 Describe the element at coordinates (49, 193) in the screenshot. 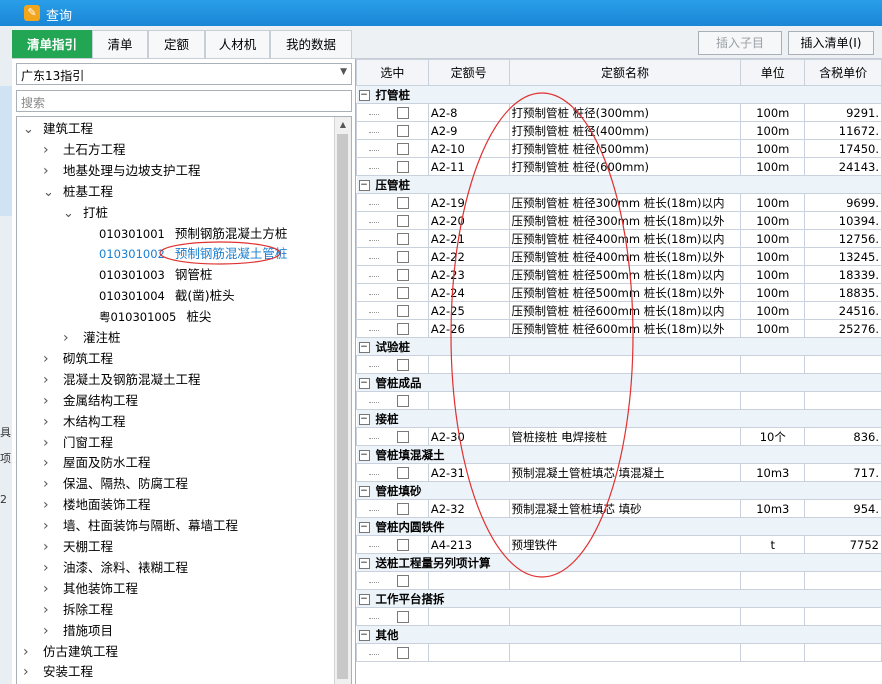

I see `chevron-down-icon: ⌄` at that location.